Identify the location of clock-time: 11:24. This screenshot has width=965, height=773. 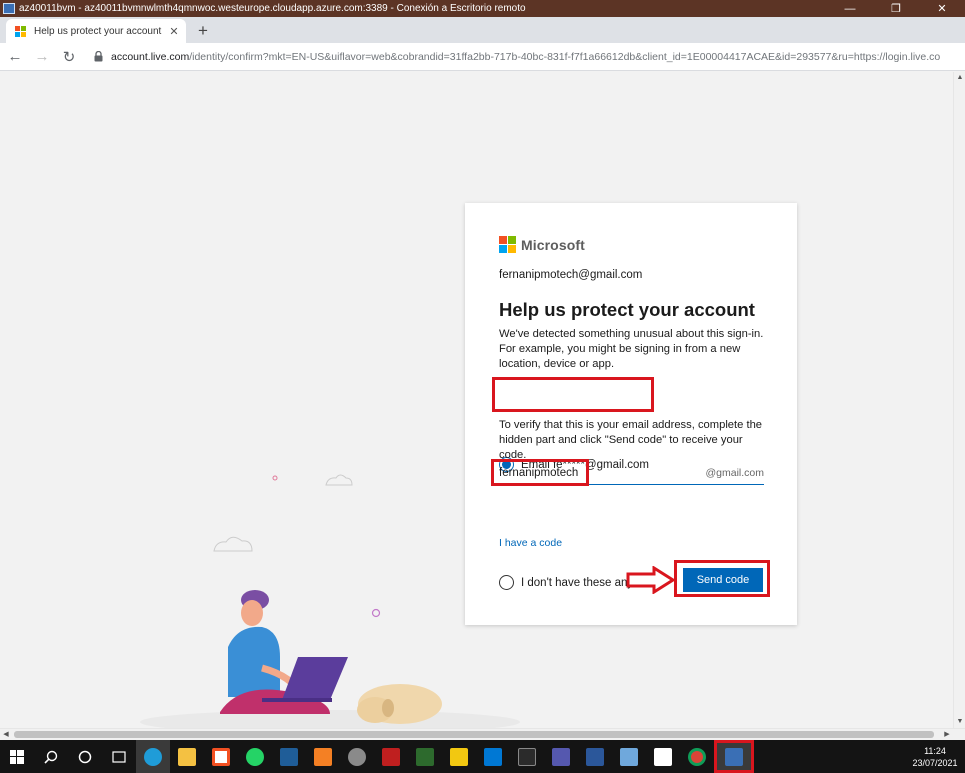
(935, 750).